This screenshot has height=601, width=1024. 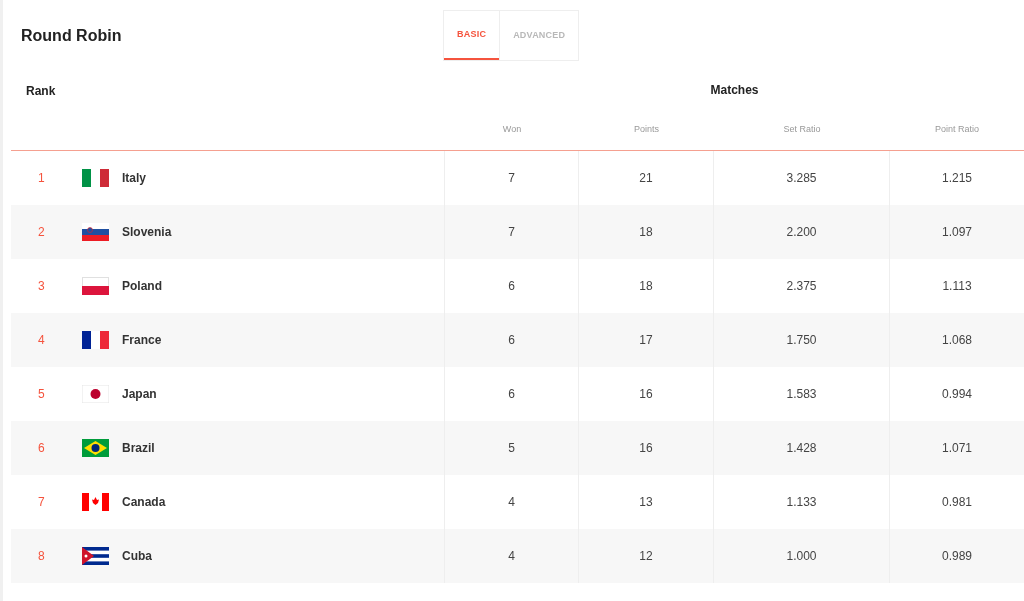 I want to click on rank: 1, so click(x=41, y=178).